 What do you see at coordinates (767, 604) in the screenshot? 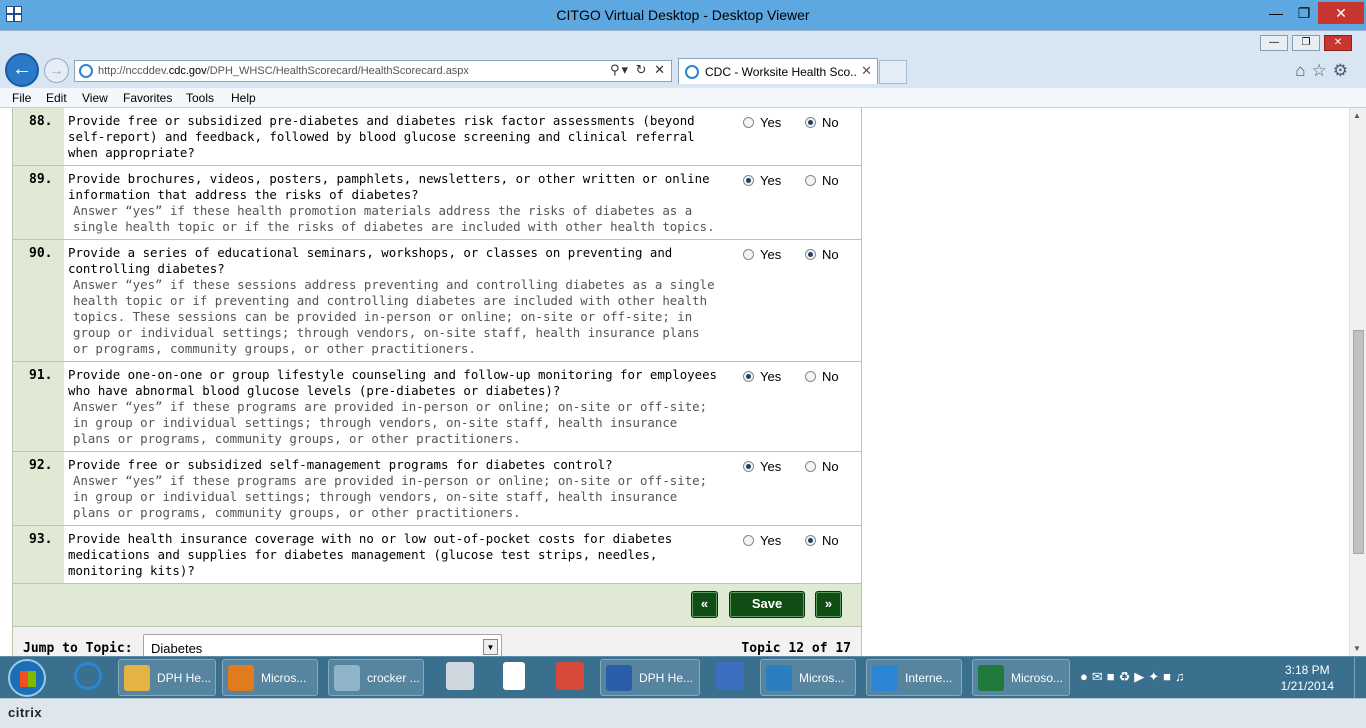
I see `save-button: Save` at bounding box center [767, 604].